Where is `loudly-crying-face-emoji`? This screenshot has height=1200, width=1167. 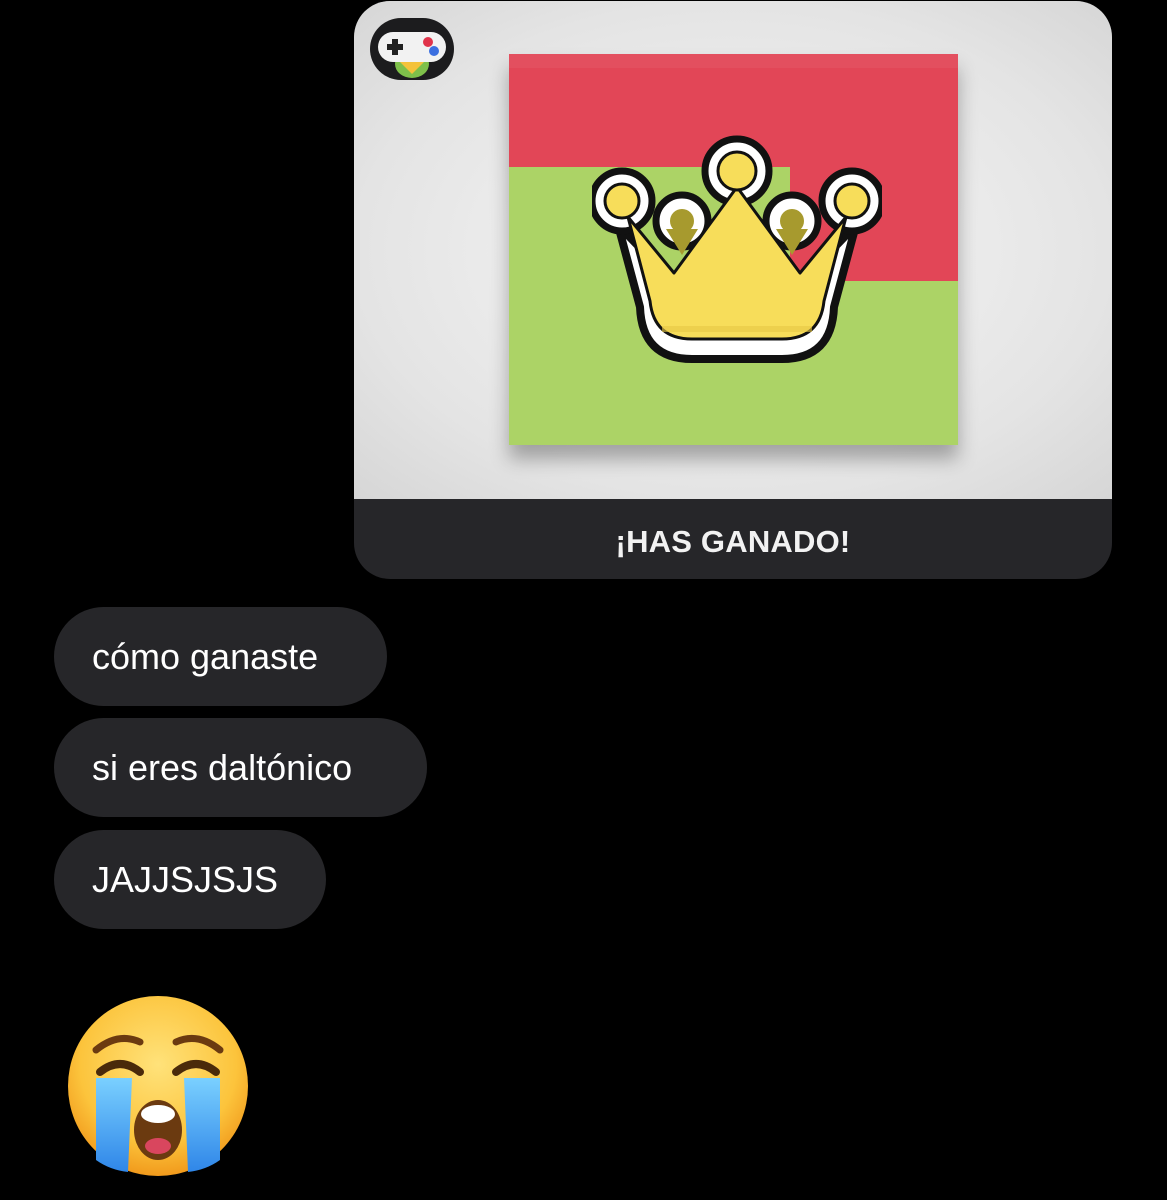
loudly-crying-face-emoji is located at coordinates (158, 1086).